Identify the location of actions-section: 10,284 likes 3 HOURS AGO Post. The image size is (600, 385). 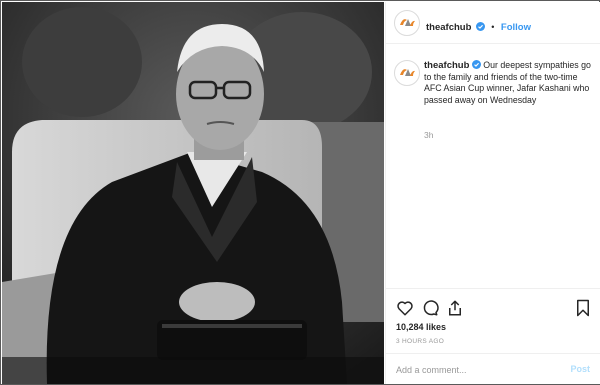
(493, 336).